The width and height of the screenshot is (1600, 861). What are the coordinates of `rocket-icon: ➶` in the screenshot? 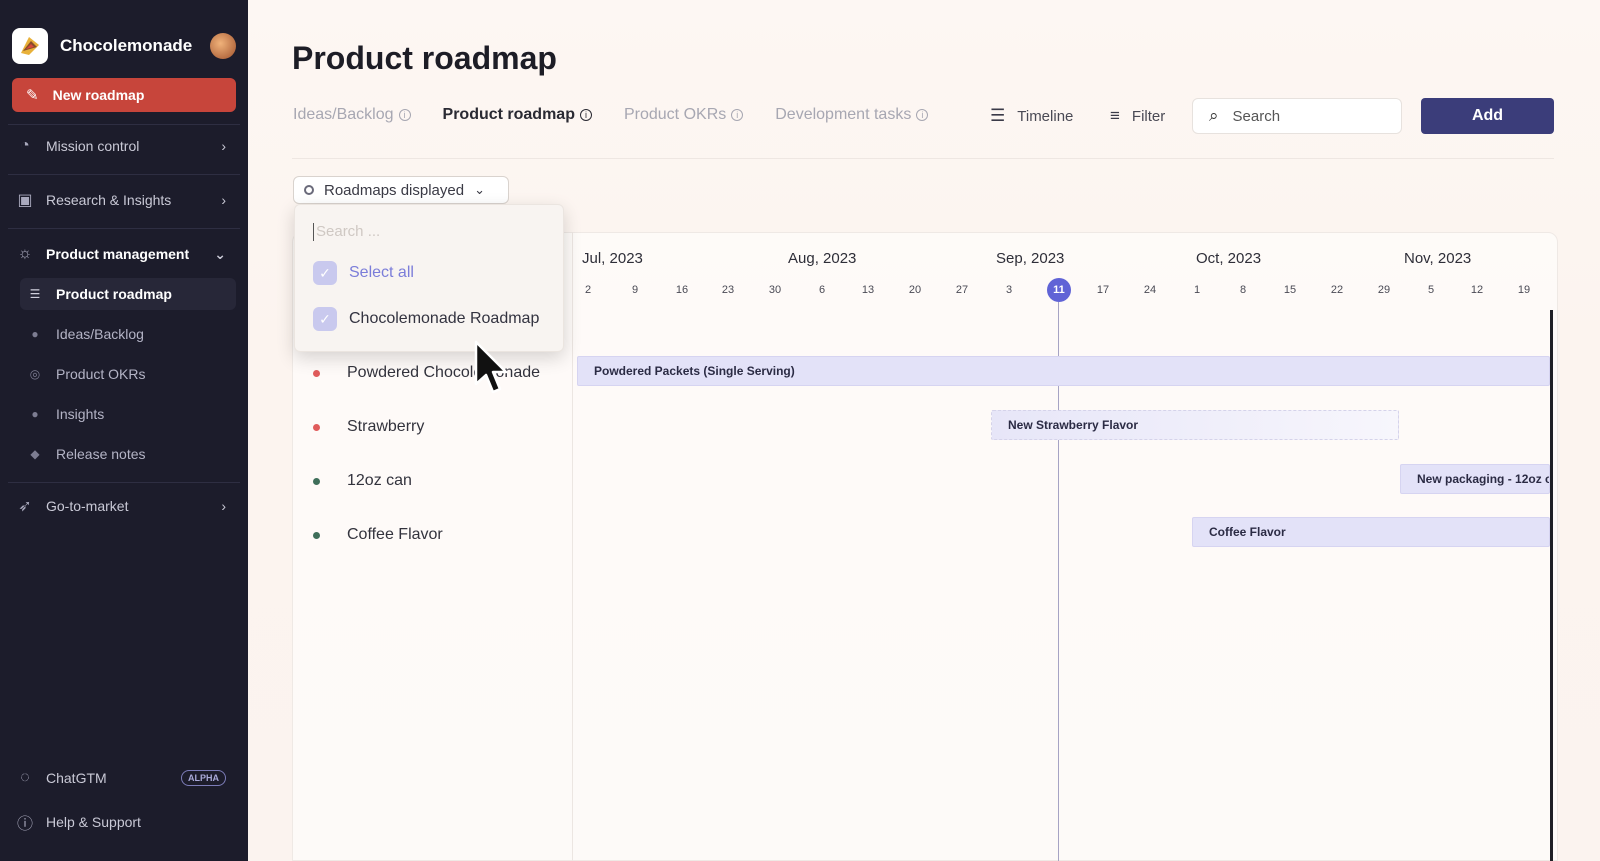 It's located at (25, 506).